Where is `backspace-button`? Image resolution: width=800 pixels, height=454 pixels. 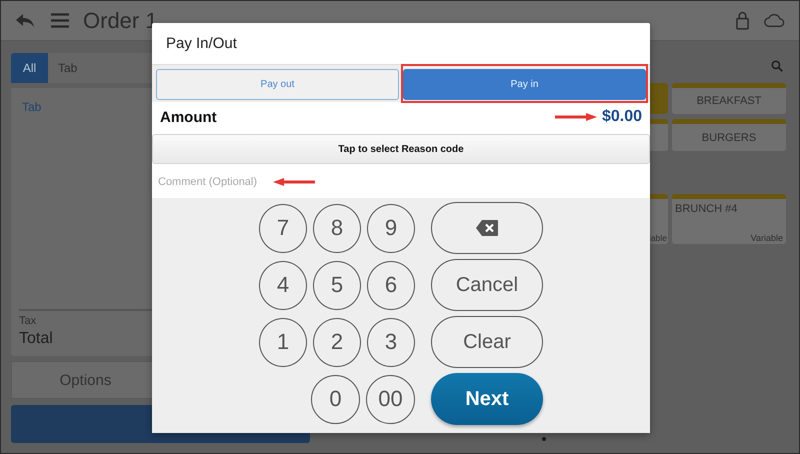 backspace-button is located at coordinates (487, 228).